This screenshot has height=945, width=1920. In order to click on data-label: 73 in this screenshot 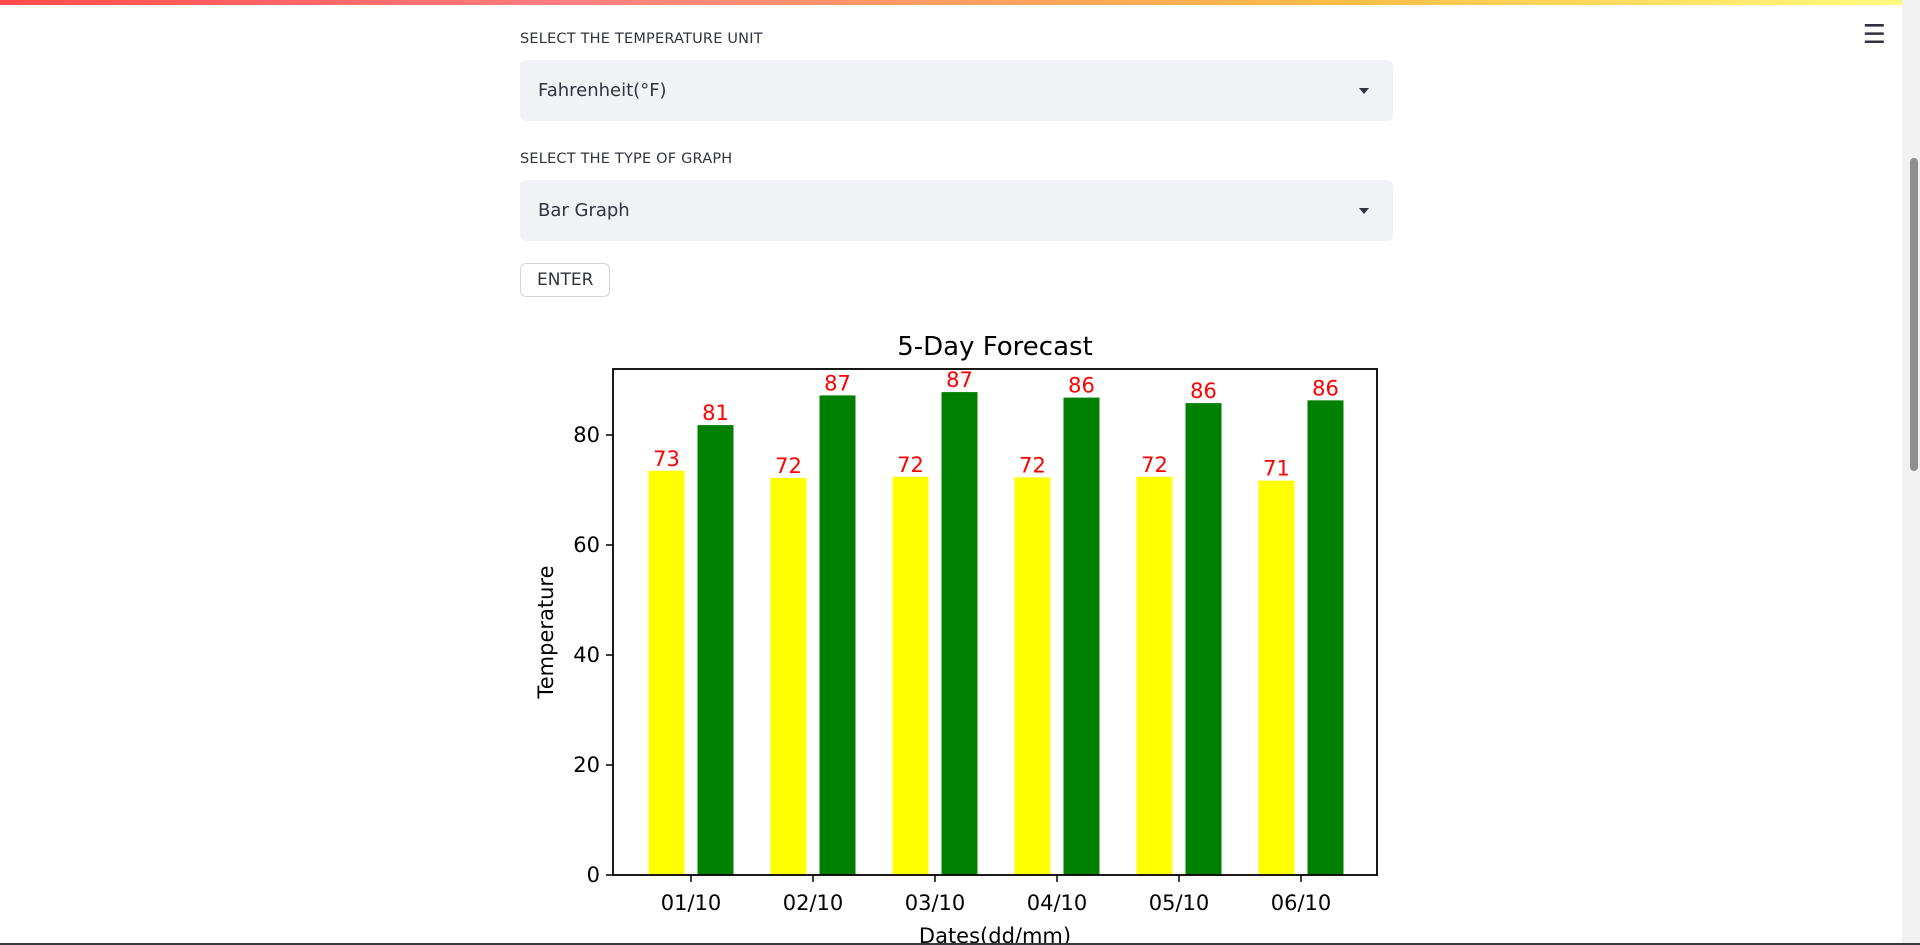, I will do `click(666, 459)`.